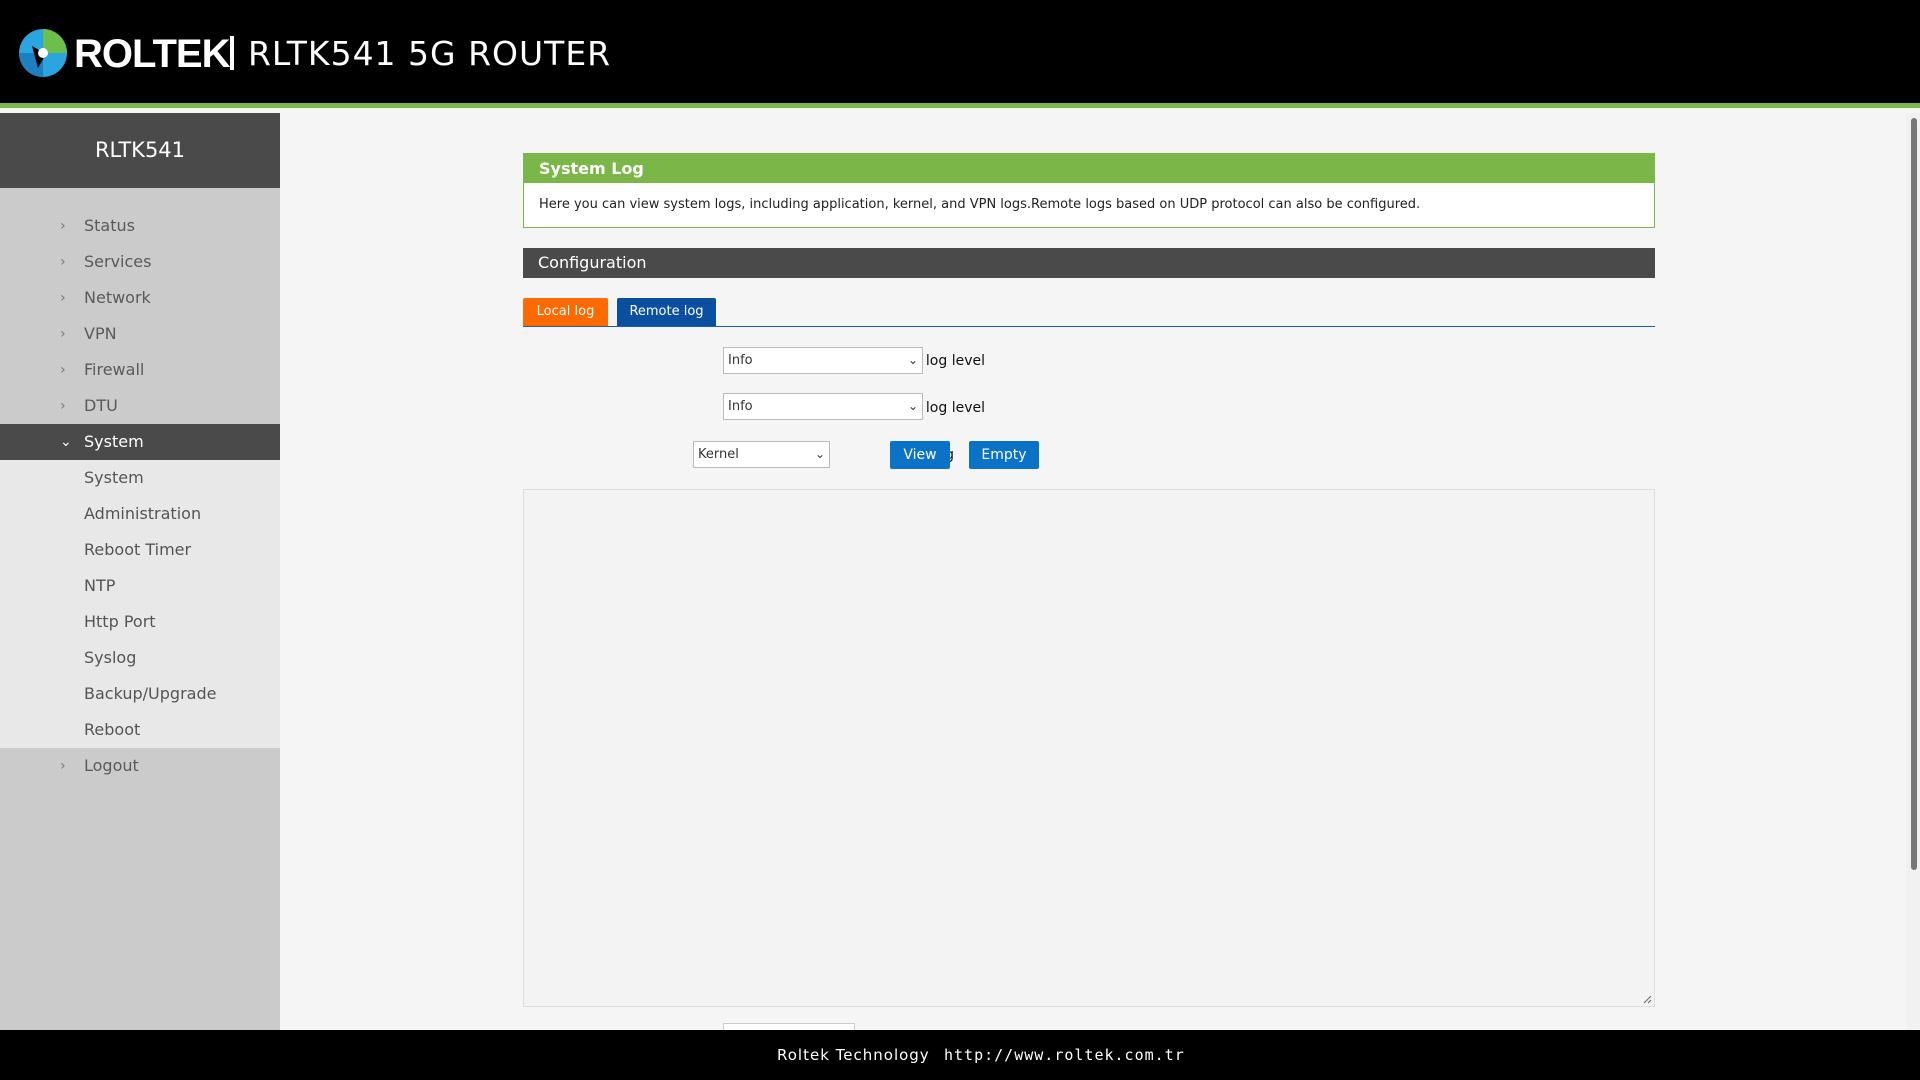  What do you see at coordinates (140, 622) in the screenshot?
I see `submenu-item-http-port: Http Port` at bounding box center [140, 622].